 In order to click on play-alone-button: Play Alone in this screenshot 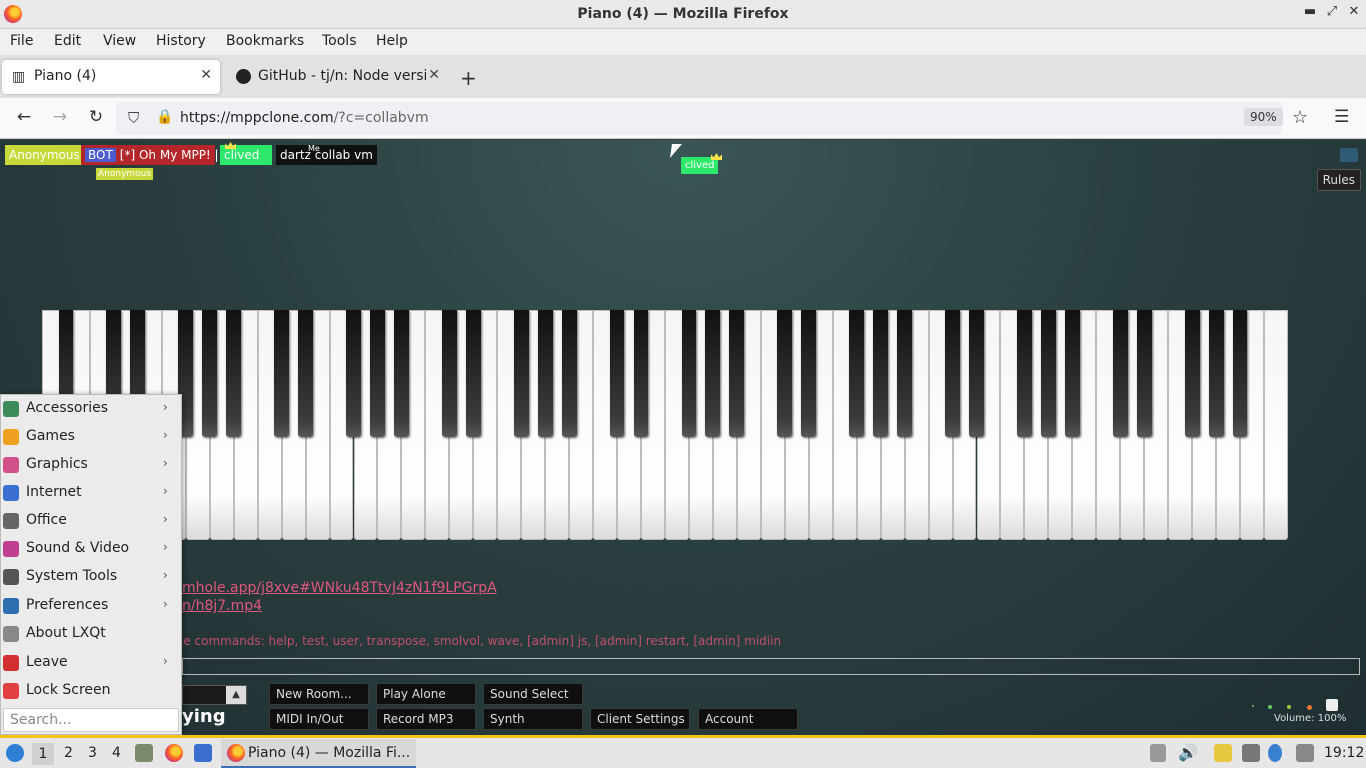, I will do `click(426, 694)`.